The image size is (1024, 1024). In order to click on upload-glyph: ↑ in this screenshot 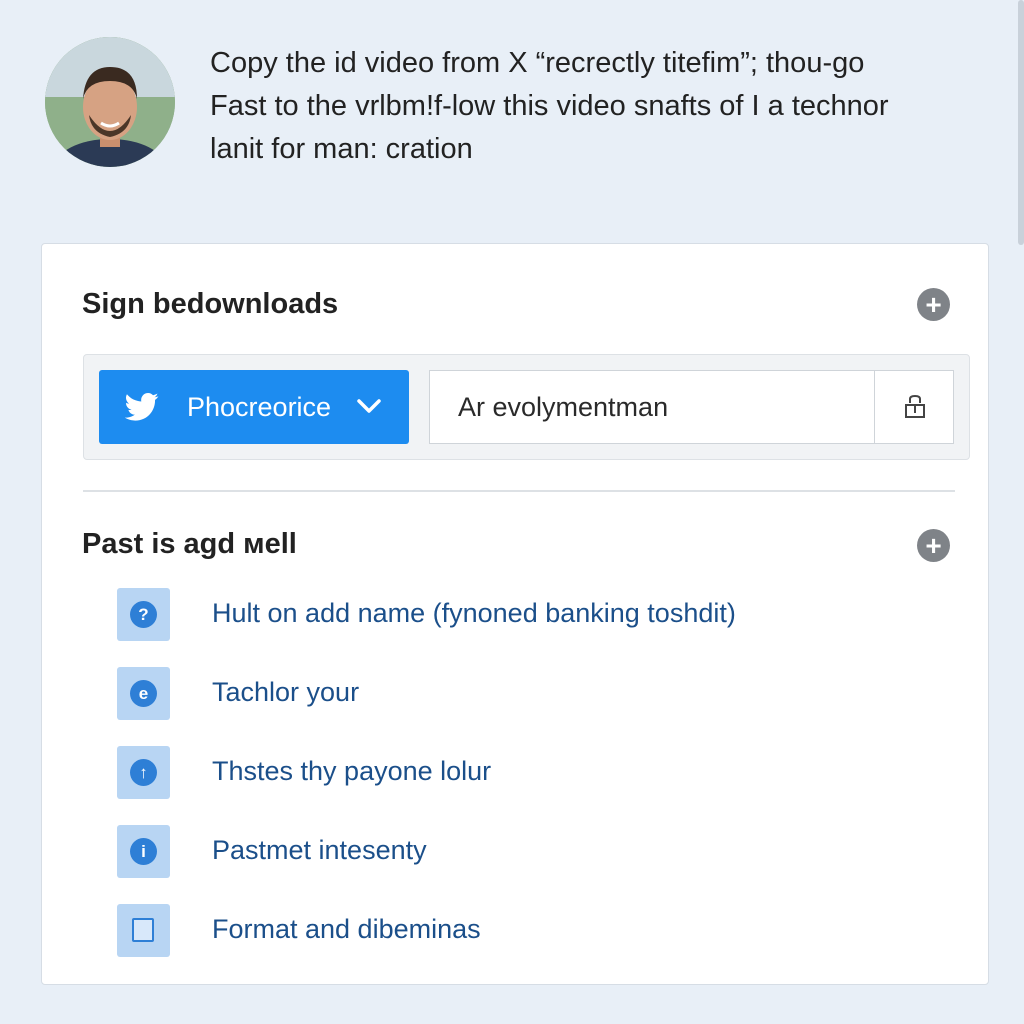, I will do `click(143, 772)`.